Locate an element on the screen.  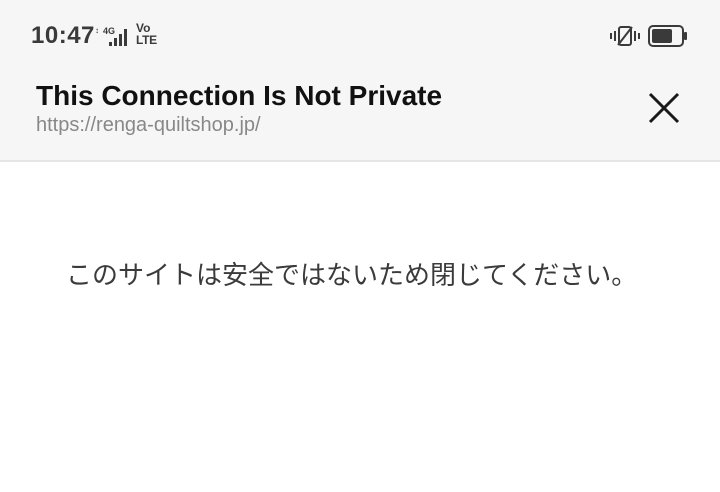
volte-bottom: LTE is located at coordinates (146, 40).